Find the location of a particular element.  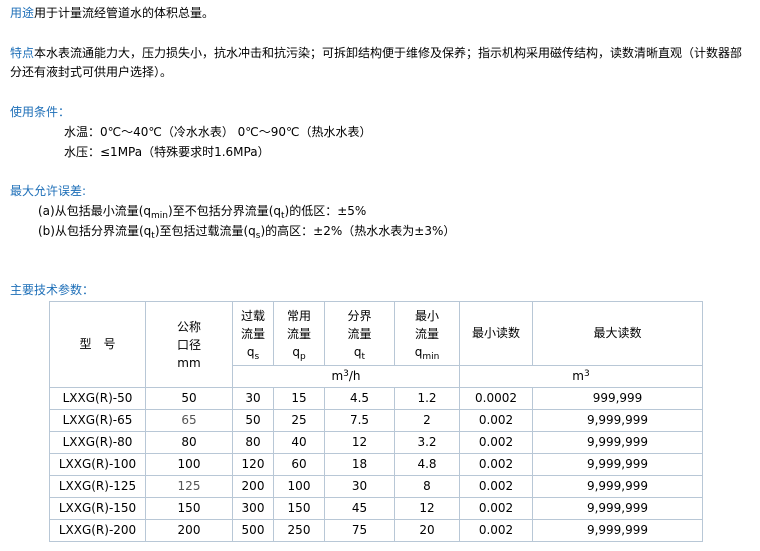

cell-model: LXXG(R)-80 is located at coordinates (97, 442).